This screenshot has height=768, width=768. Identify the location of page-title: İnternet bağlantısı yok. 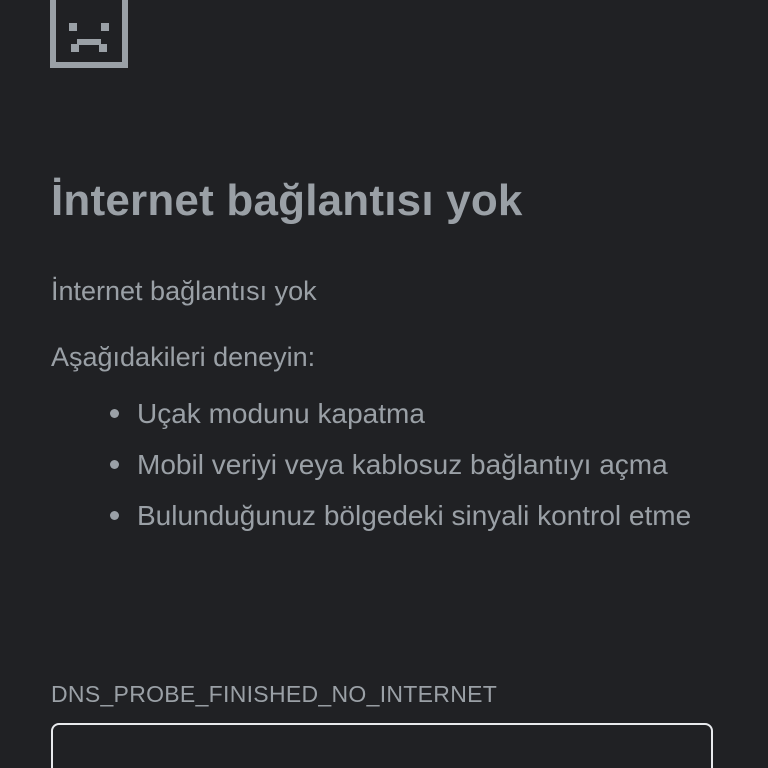
(287, 200).